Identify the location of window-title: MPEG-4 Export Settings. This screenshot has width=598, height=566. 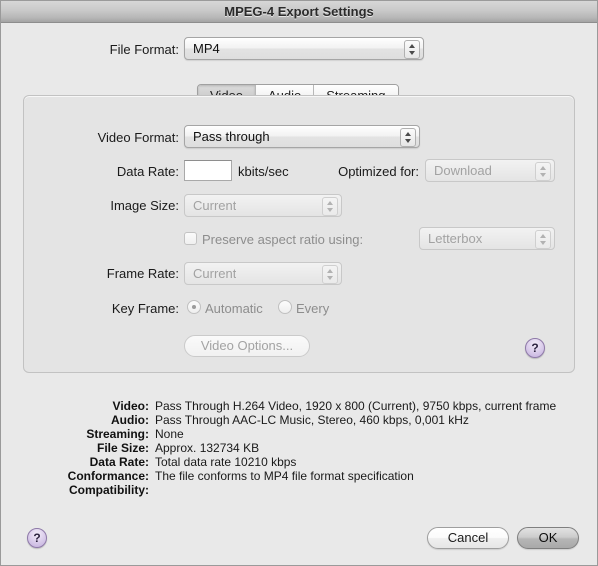
(299, 11).